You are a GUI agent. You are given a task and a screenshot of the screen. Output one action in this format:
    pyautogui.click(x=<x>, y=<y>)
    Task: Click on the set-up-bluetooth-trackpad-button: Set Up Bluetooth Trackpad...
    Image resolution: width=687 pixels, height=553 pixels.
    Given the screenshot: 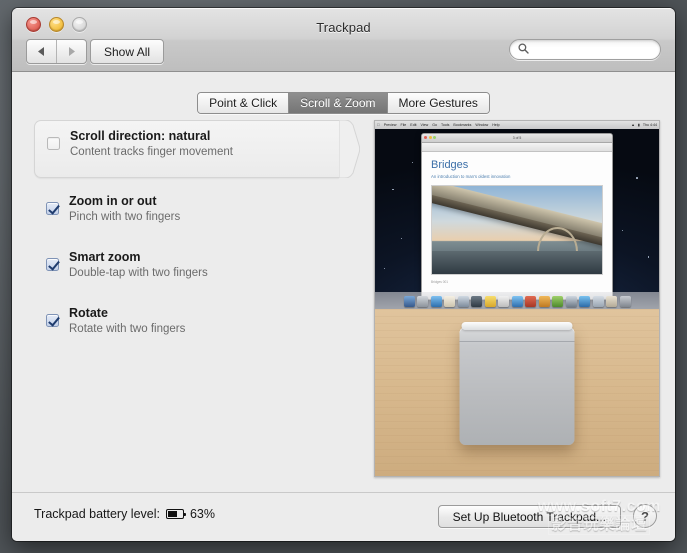 What is the action you would take?
    pyautogui.click(x=529, y=516)
    